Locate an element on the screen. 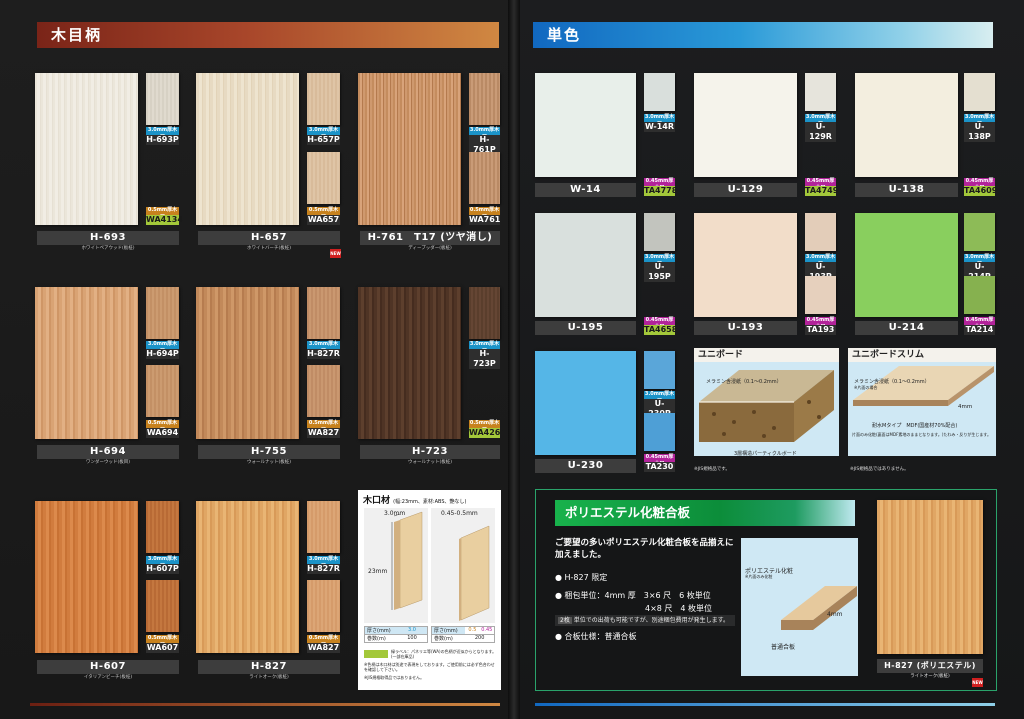 The width and height of the screenshot is (1024, 719). swatch-name: ホワイトバーチ(板柾) is located at coordinates (268, 248).